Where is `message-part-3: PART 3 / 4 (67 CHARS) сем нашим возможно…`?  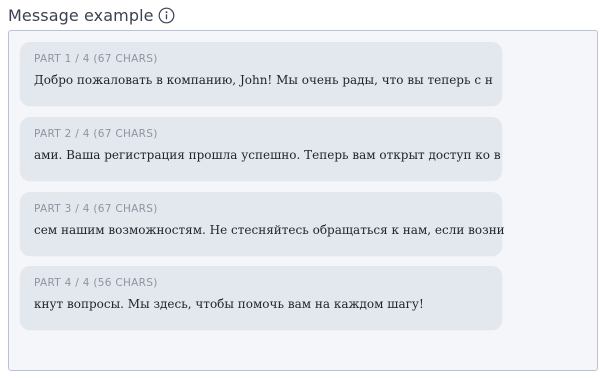 message-part-3: PART 3 / 4 (67 CHARS) сем нашим возможно… is located at coordinates (262, 223).